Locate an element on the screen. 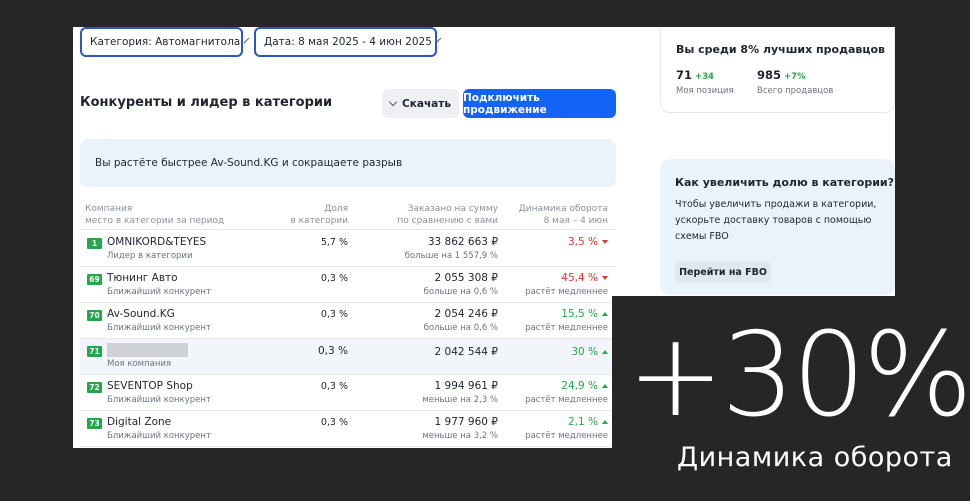 Image resolution: width=970 pixels, height=501 pixels. header-company-sub: место в категории за период is located at coordinates (155, 221).